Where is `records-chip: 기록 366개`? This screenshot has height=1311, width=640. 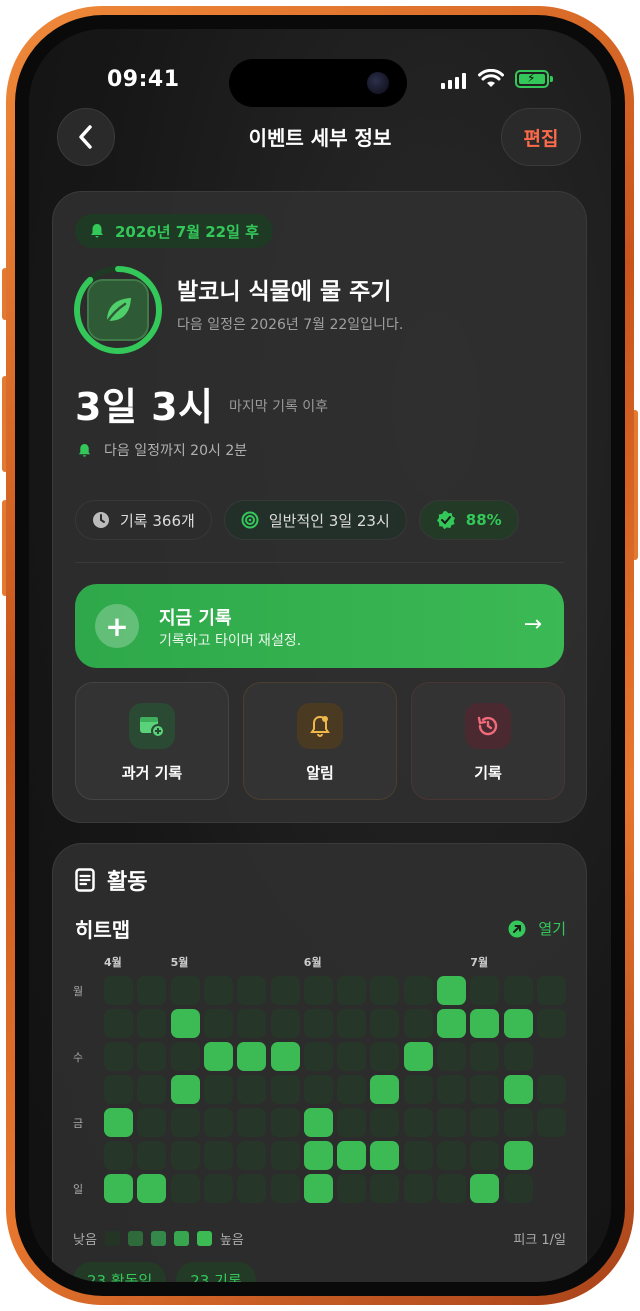 records-chip: 기록 366개 is located at coordinates (143, 520).